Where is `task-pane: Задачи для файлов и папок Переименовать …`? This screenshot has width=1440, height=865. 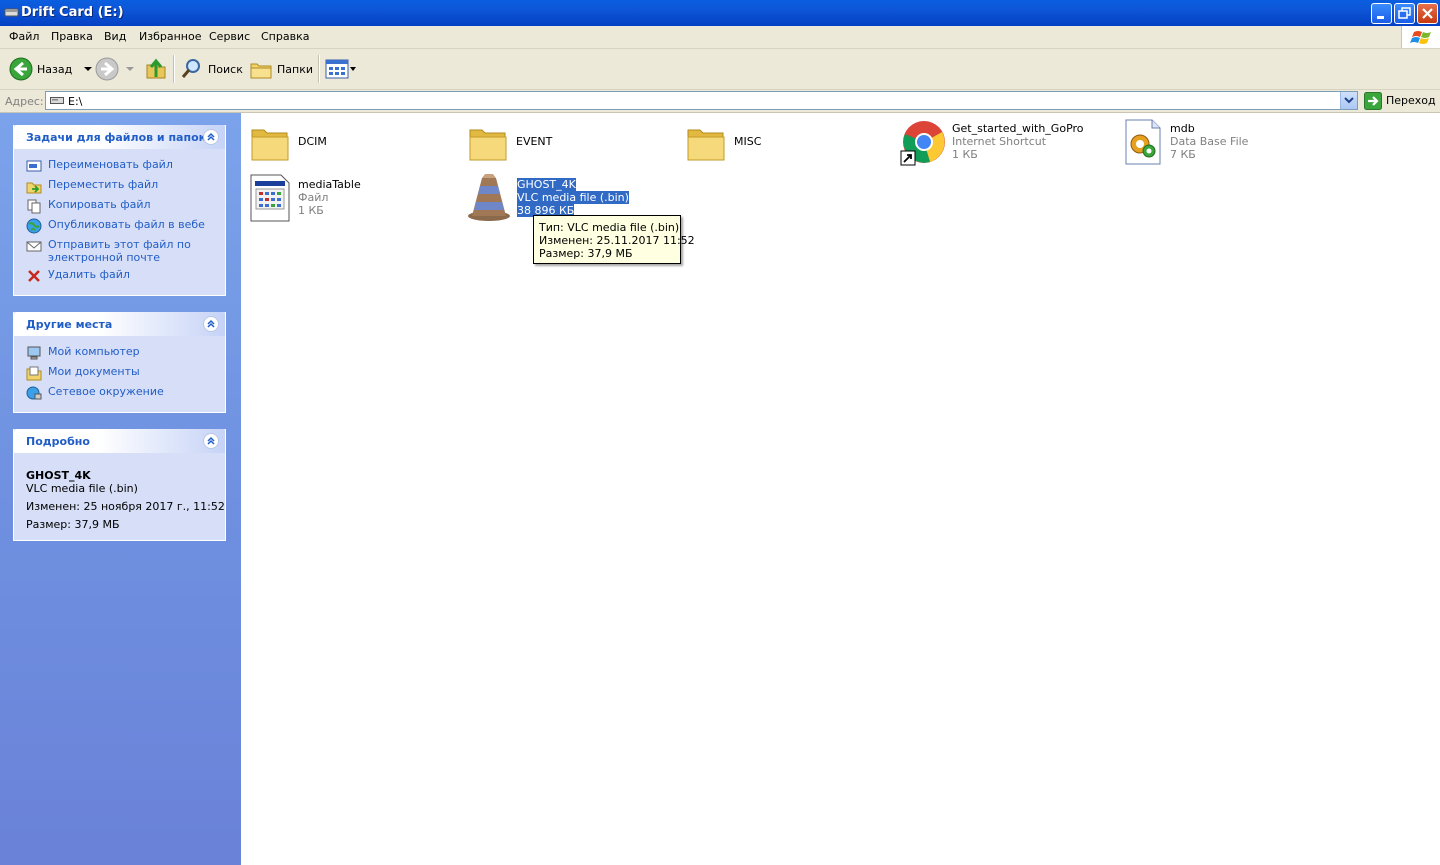
task-pane: Задачи для файлов и папок Переименовать … is located at coordinates (120, 489).